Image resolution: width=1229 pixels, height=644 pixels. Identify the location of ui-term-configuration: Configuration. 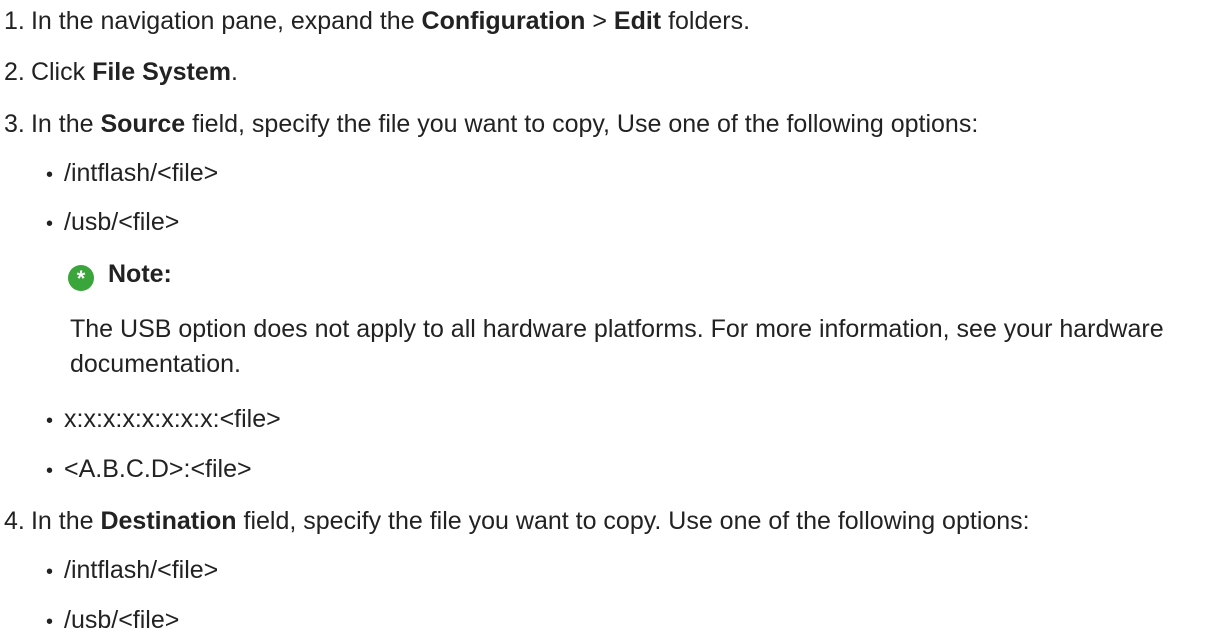
(503, 21).